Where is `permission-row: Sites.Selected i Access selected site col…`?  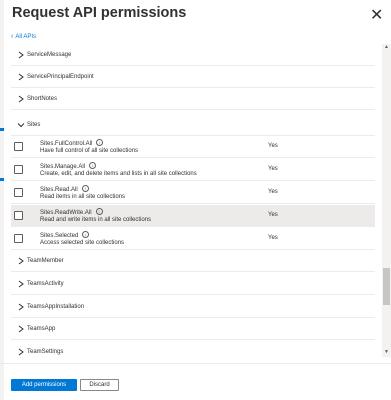 permission-row: Sites.Selected i Access selected site col… is located at coordinates (193, 239).